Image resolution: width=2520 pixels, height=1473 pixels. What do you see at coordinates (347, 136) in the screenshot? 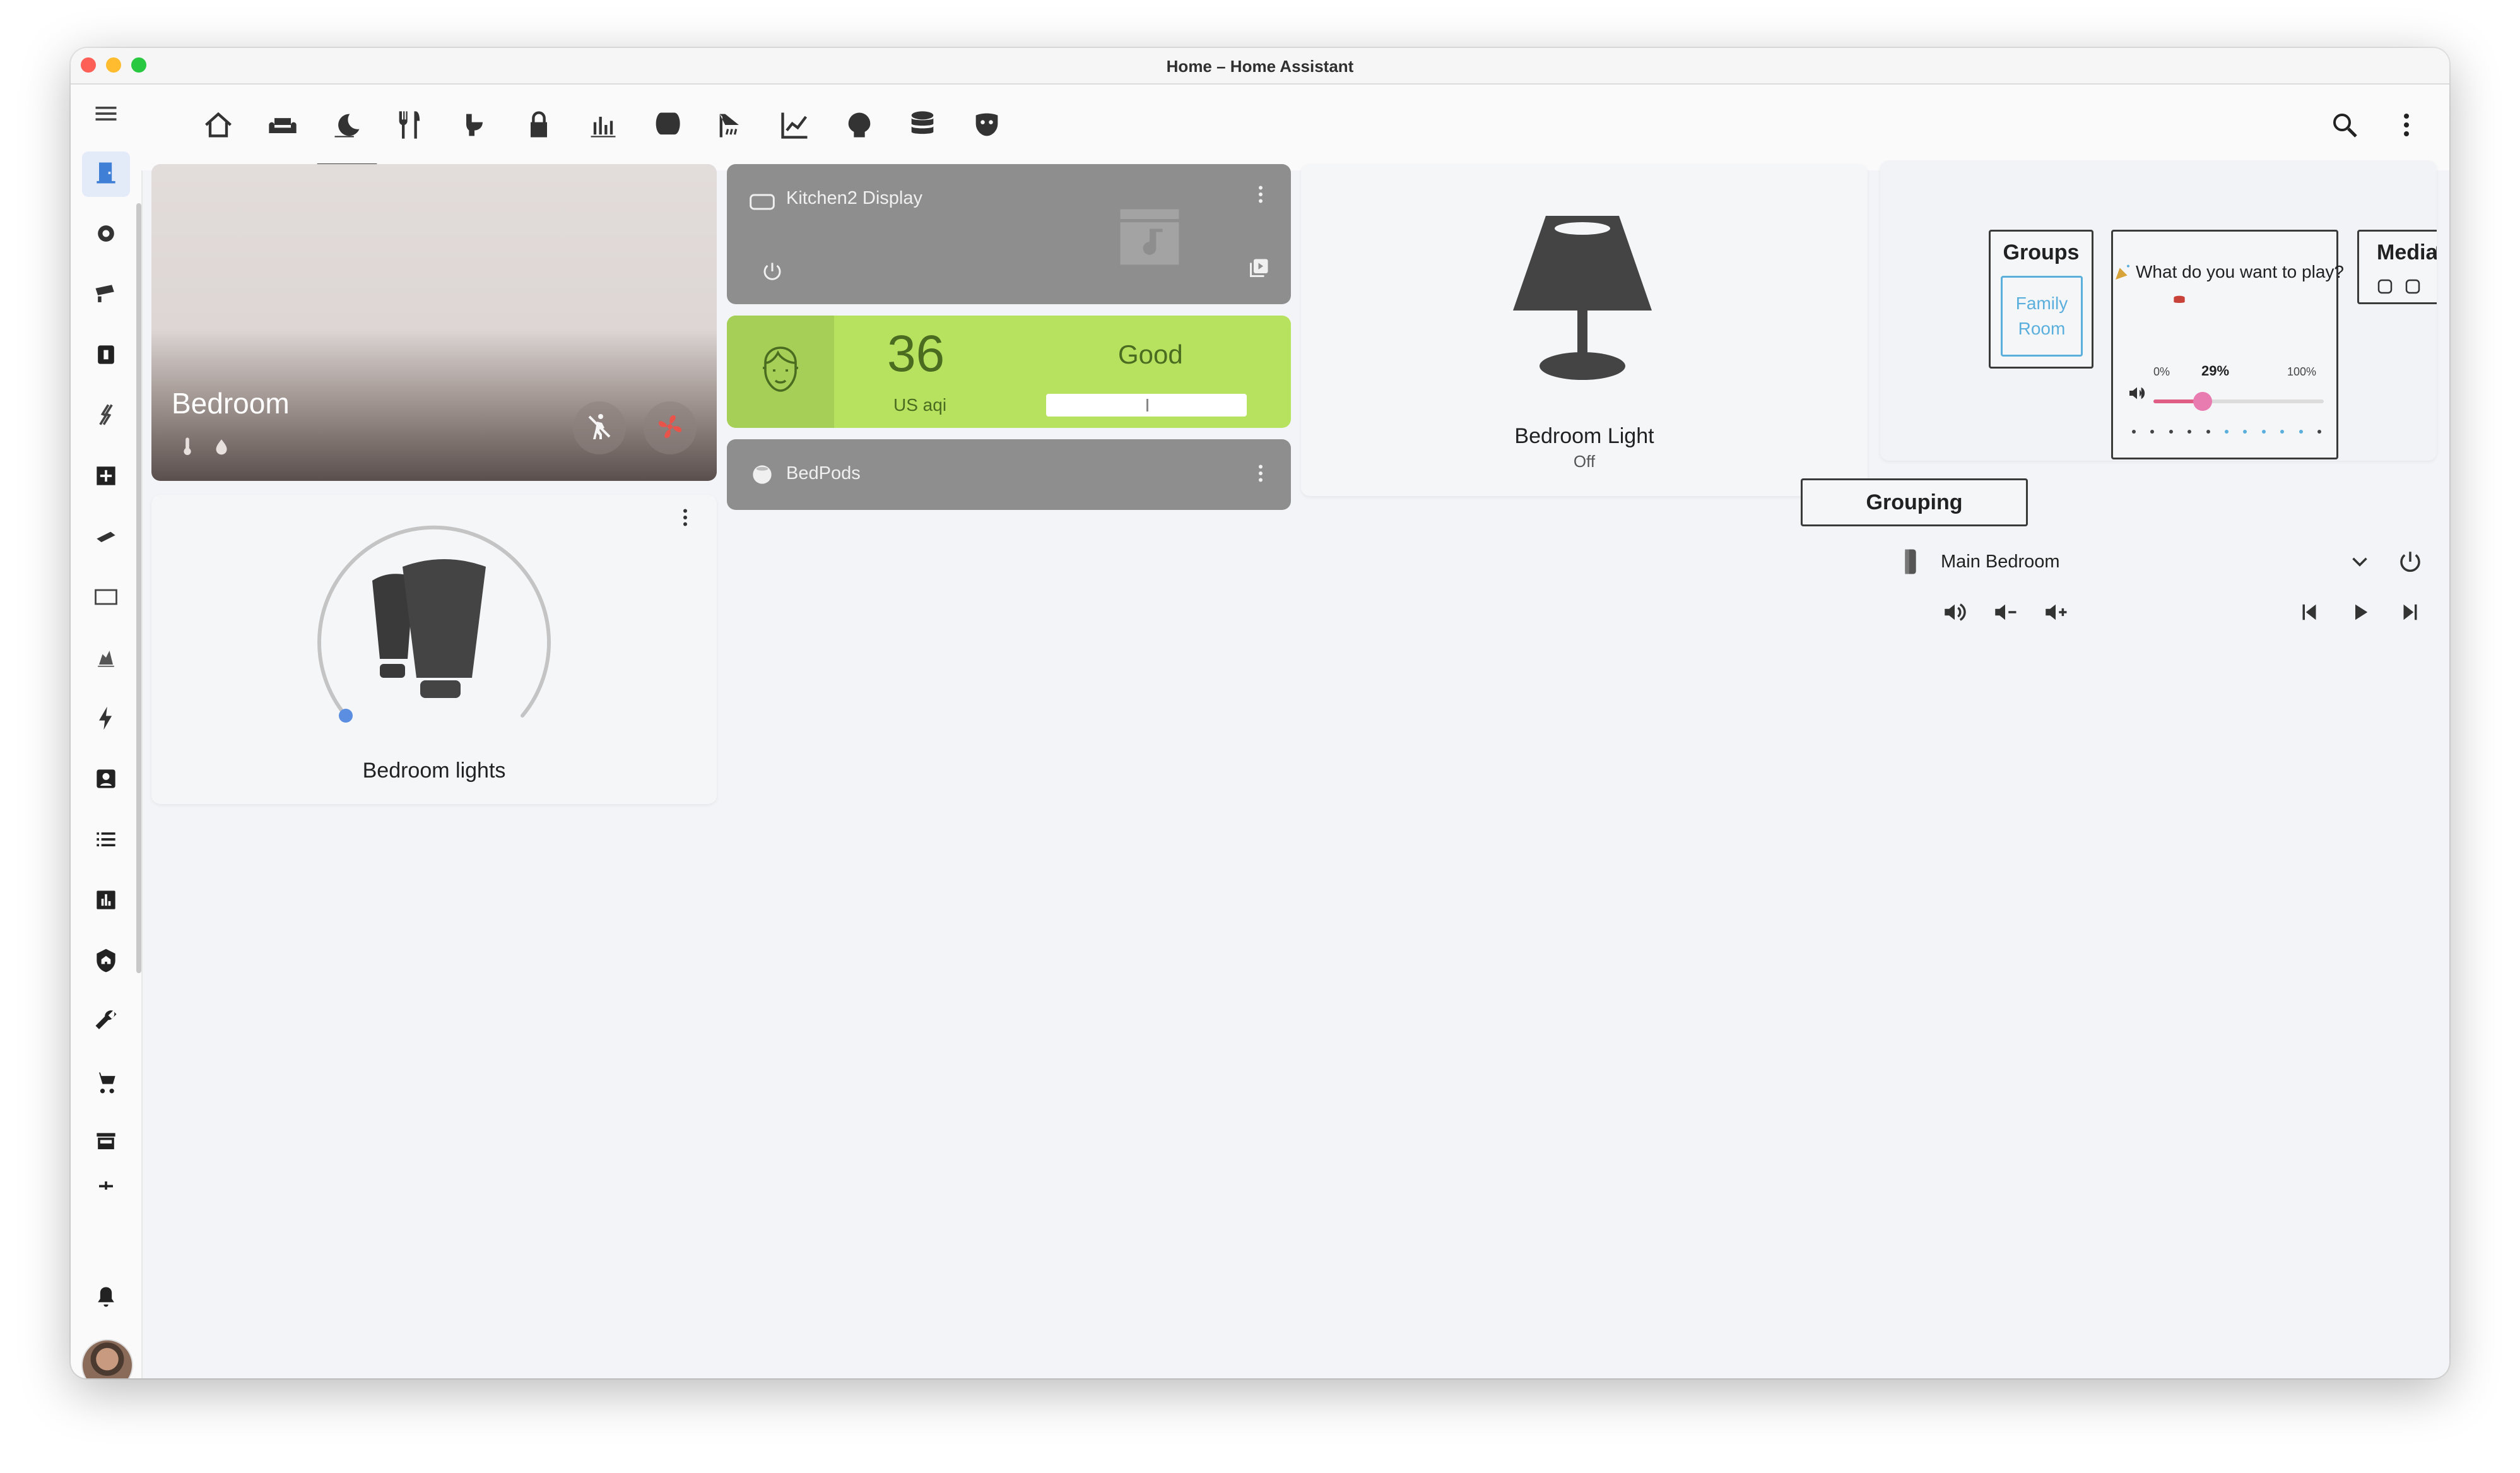
I see `tab-bedroom` at bounding box center [347, 136].